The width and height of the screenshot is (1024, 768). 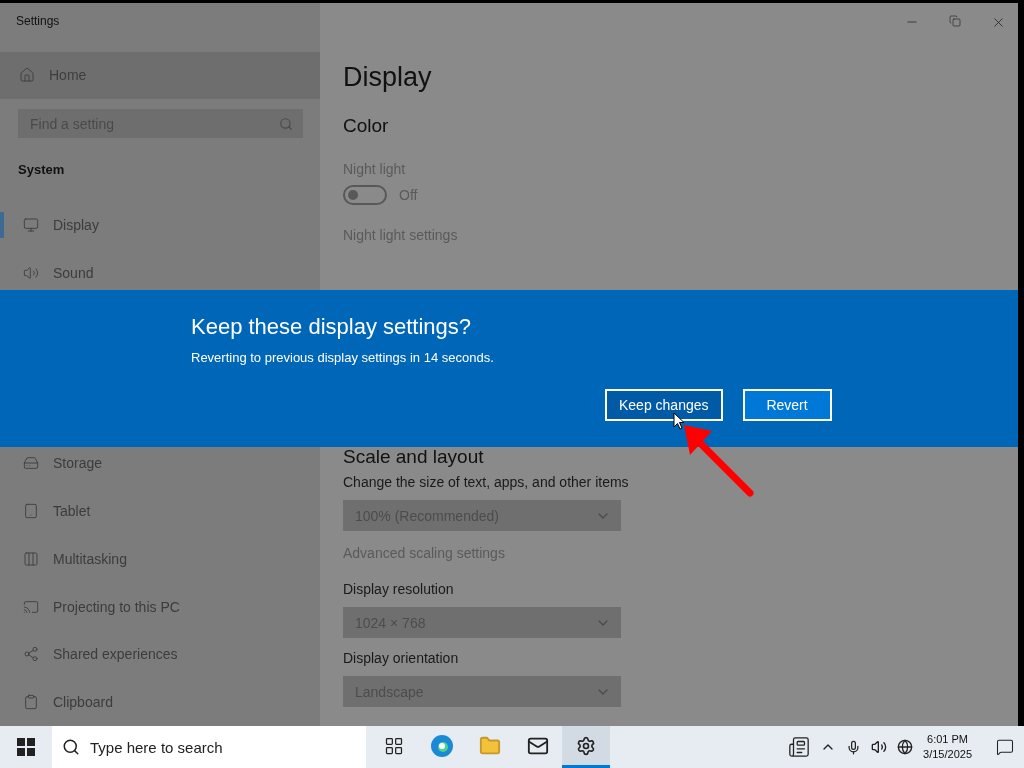 I want to click on clock: 6:01 PM 3/15/2025, so click(x=947, y=747).